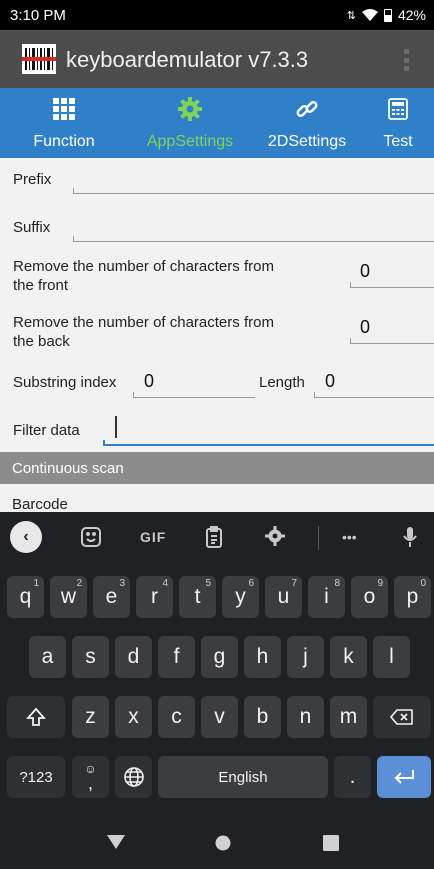  What do you see at coordinates (116, 427) in the screenshot?
I see `text-cursor` at bounding box center [116, 427].